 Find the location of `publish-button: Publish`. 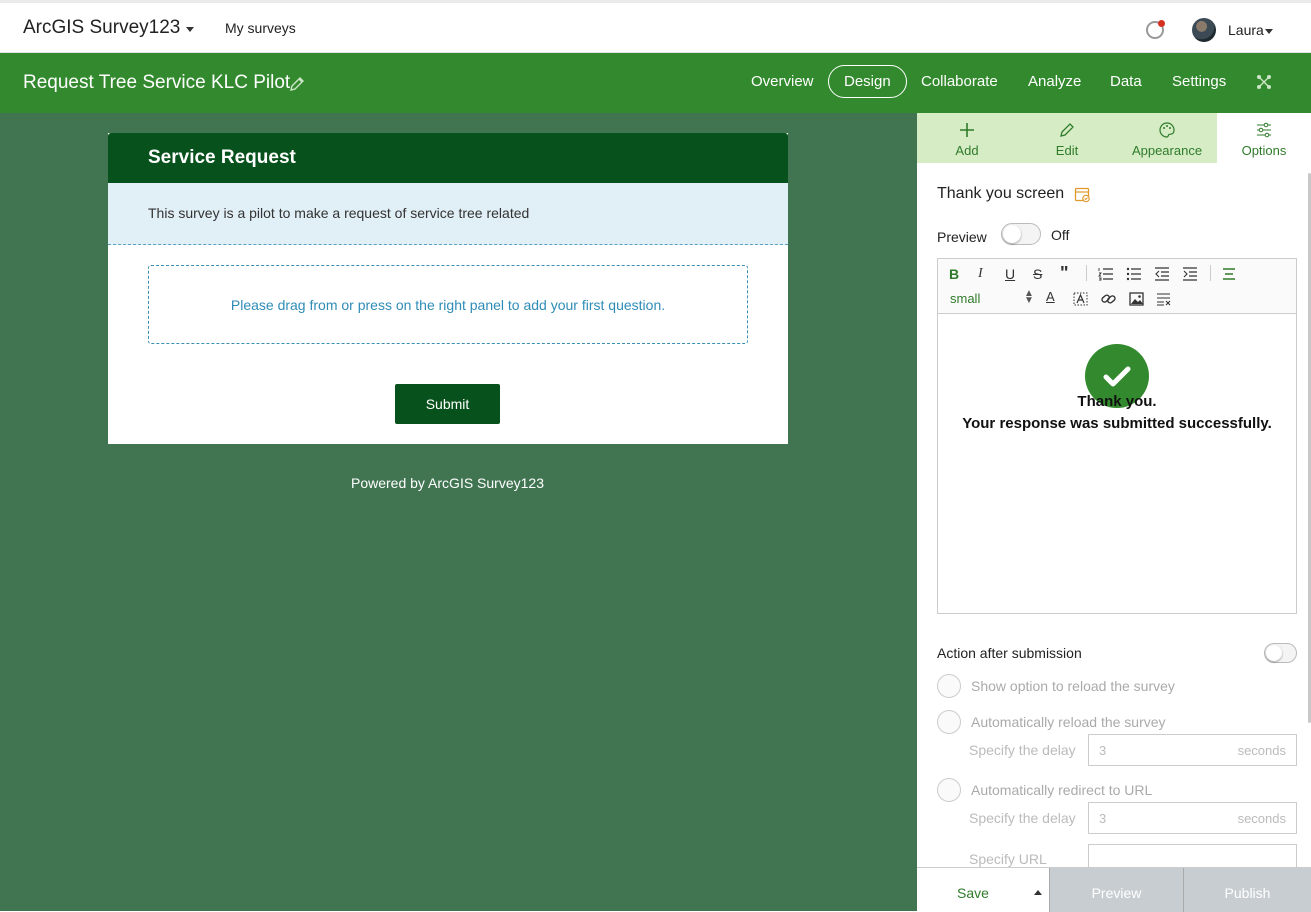

publish-button: Publish is located at coordinates (1247, 890).